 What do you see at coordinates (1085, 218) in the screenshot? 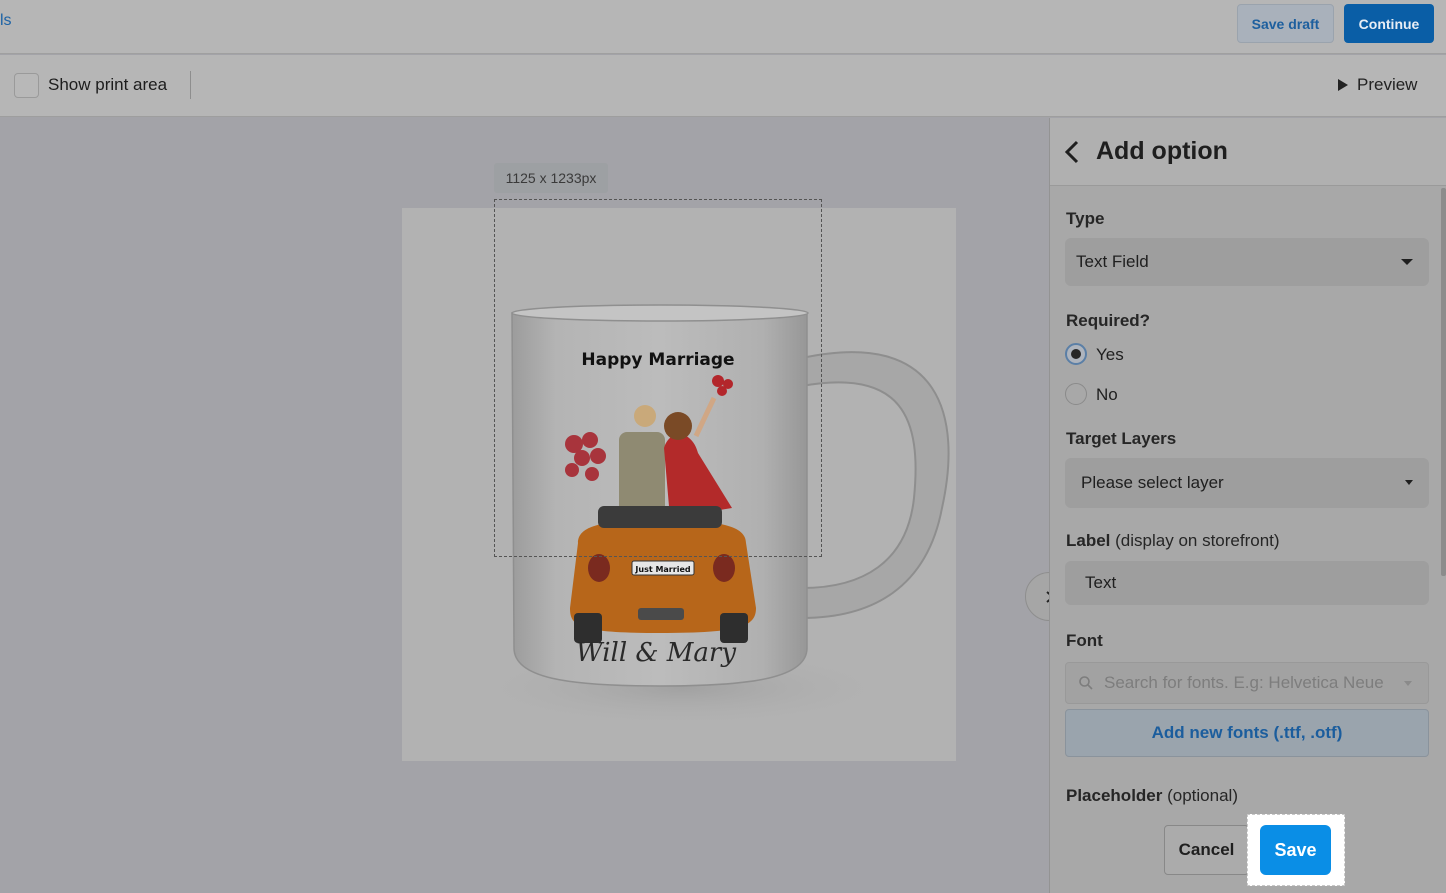
I see `type-label: Type` at bounding box center [1085, 218].